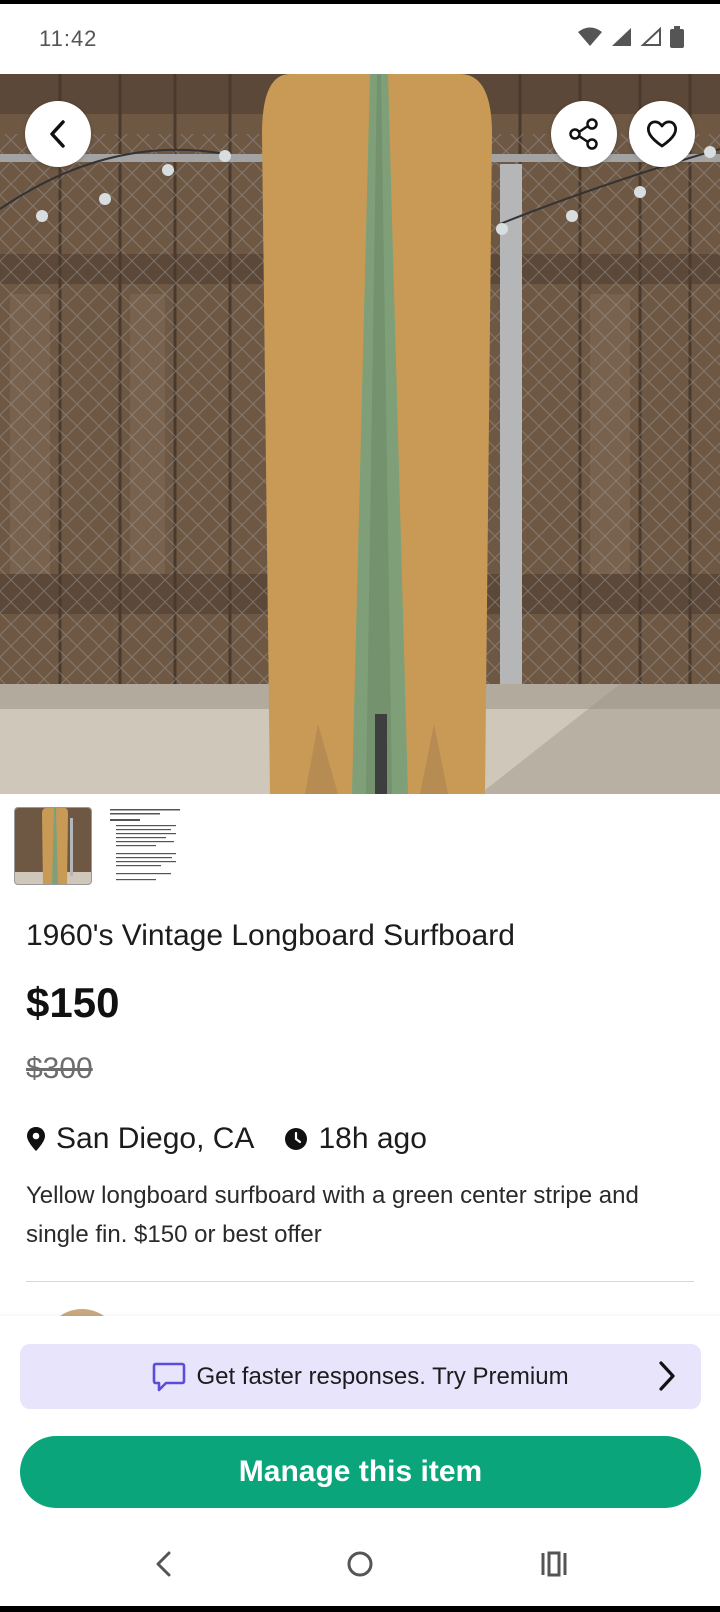 Image resolution: width=720 pixels, height=1612 pixels. Describe the element at coordinates (73, 1002) in the screenshot. I see `listing-price: $150` at that location.